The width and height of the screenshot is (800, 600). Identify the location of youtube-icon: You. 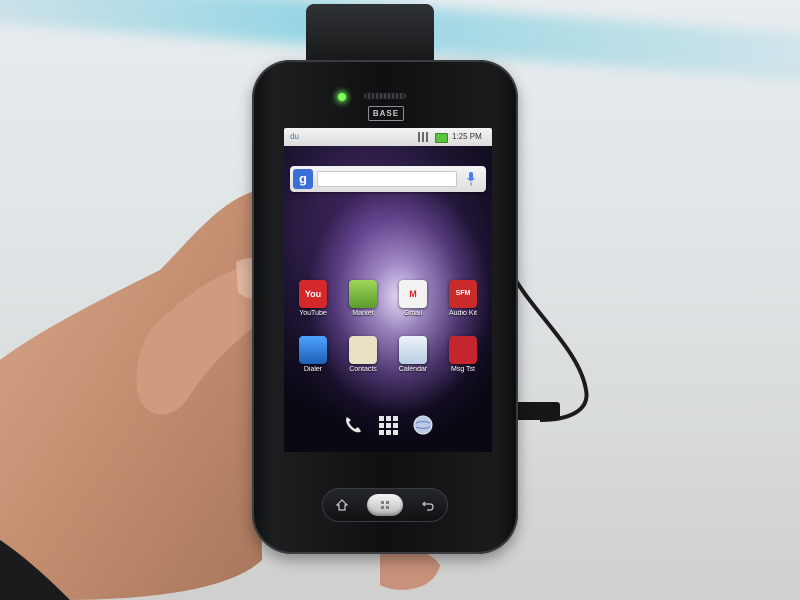
(313, 294).